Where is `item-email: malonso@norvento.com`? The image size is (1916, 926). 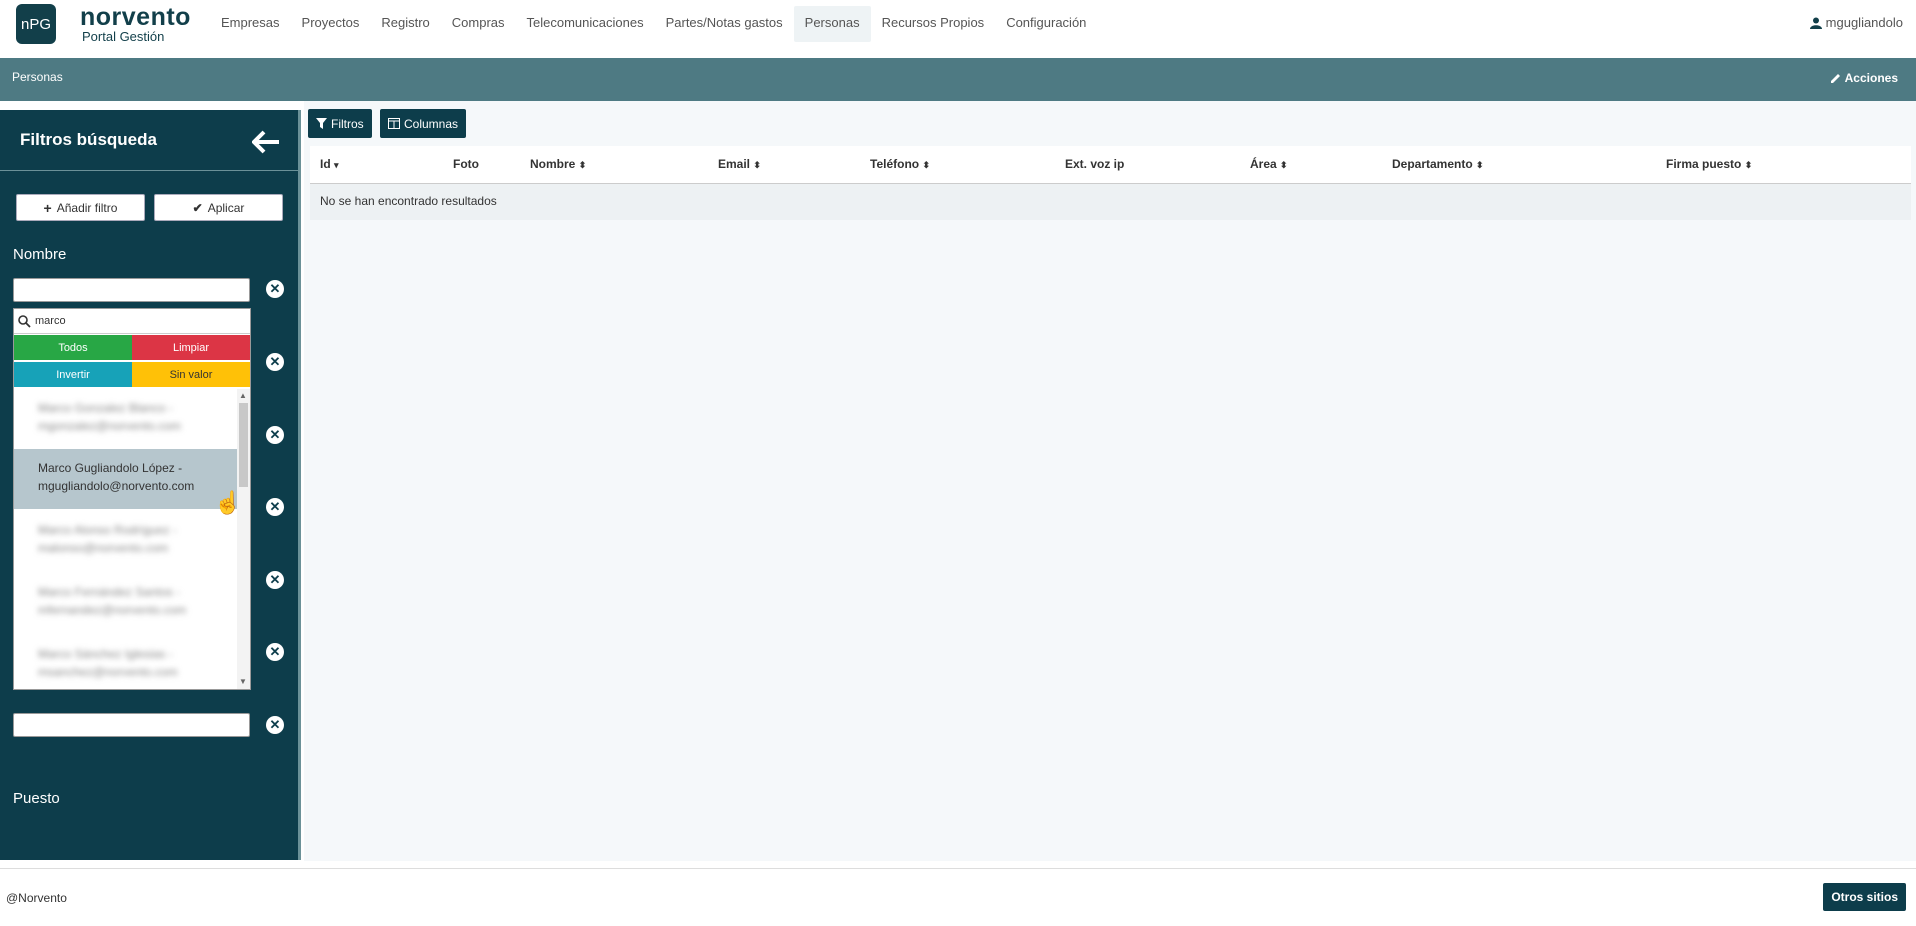 item-email: malonso@norvento.com is located at coordinates (103, 548).